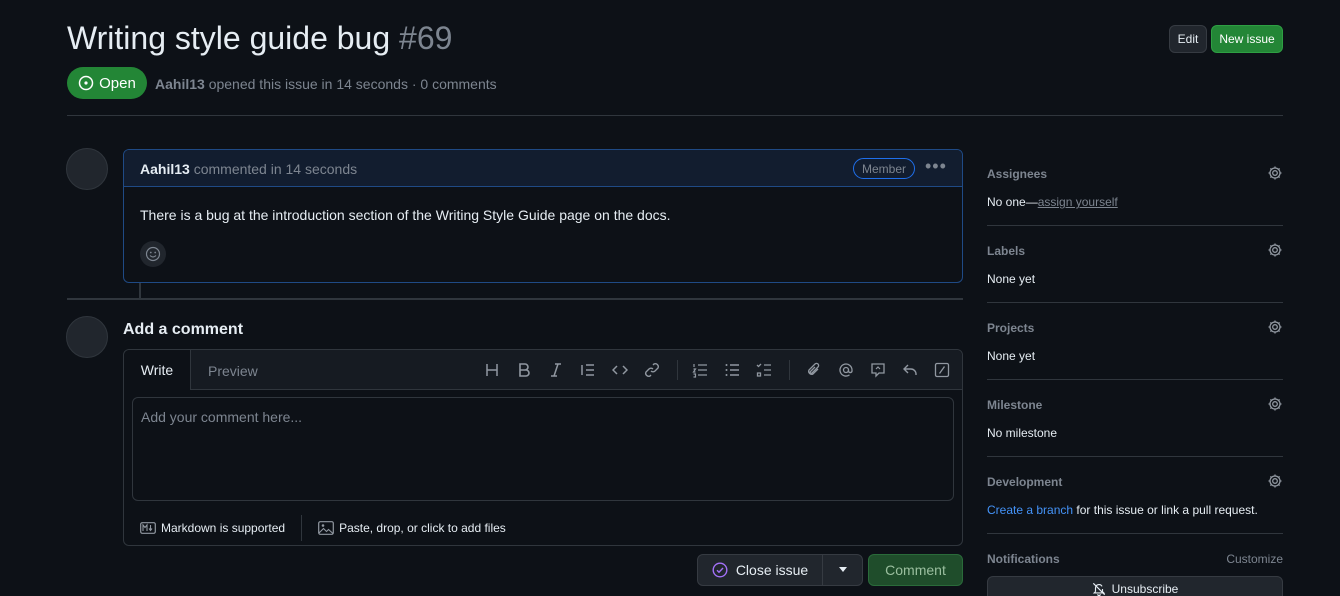  What do you see at coordinates (700, 370) in the screenshot?
I see `ordered-list-icon` at bounding box center [700, 370].